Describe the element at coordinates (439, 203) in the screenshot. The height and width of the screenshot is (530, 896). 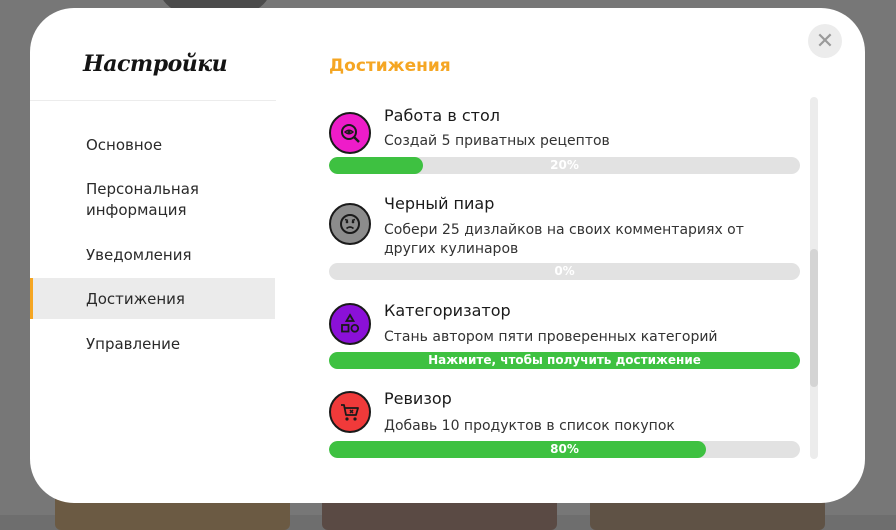
I see `achievement-title: Черный пиар` at that location.